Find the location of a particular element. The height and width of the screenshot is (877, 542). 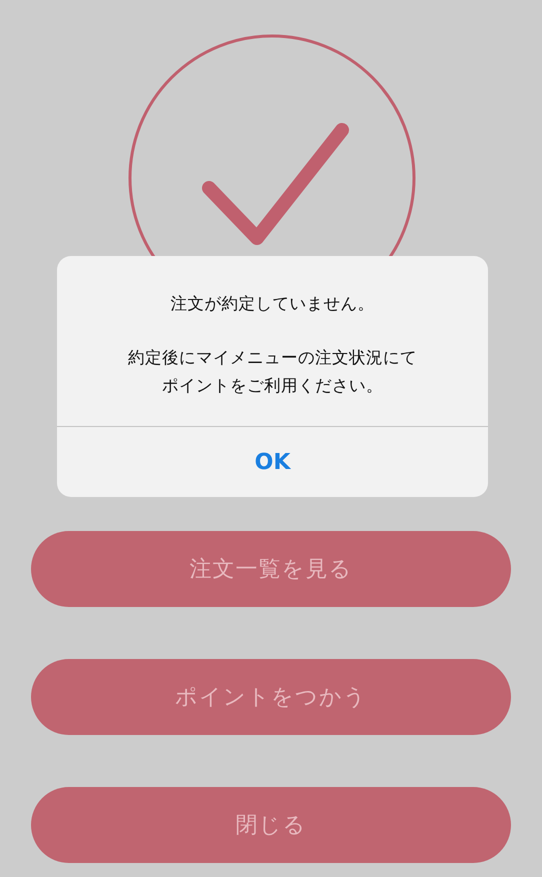

ok-button: OK is located at coordinates (272, 462).